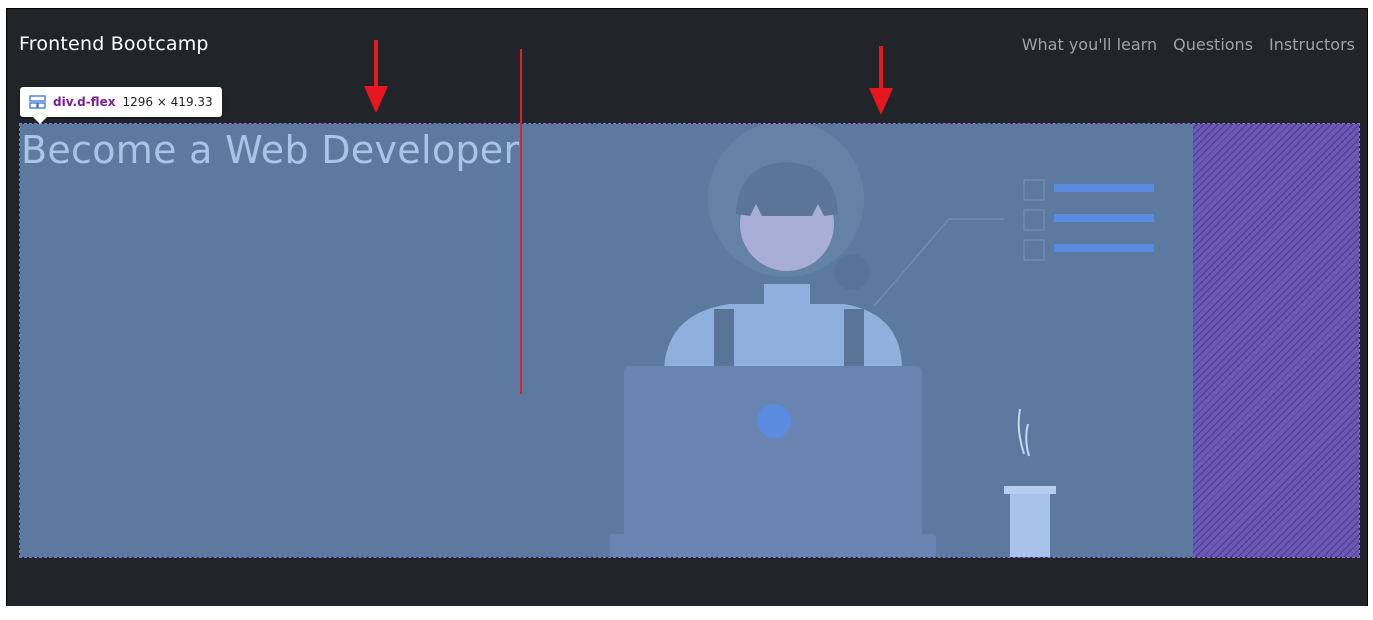  I want to click on neck, so click(787, 297).